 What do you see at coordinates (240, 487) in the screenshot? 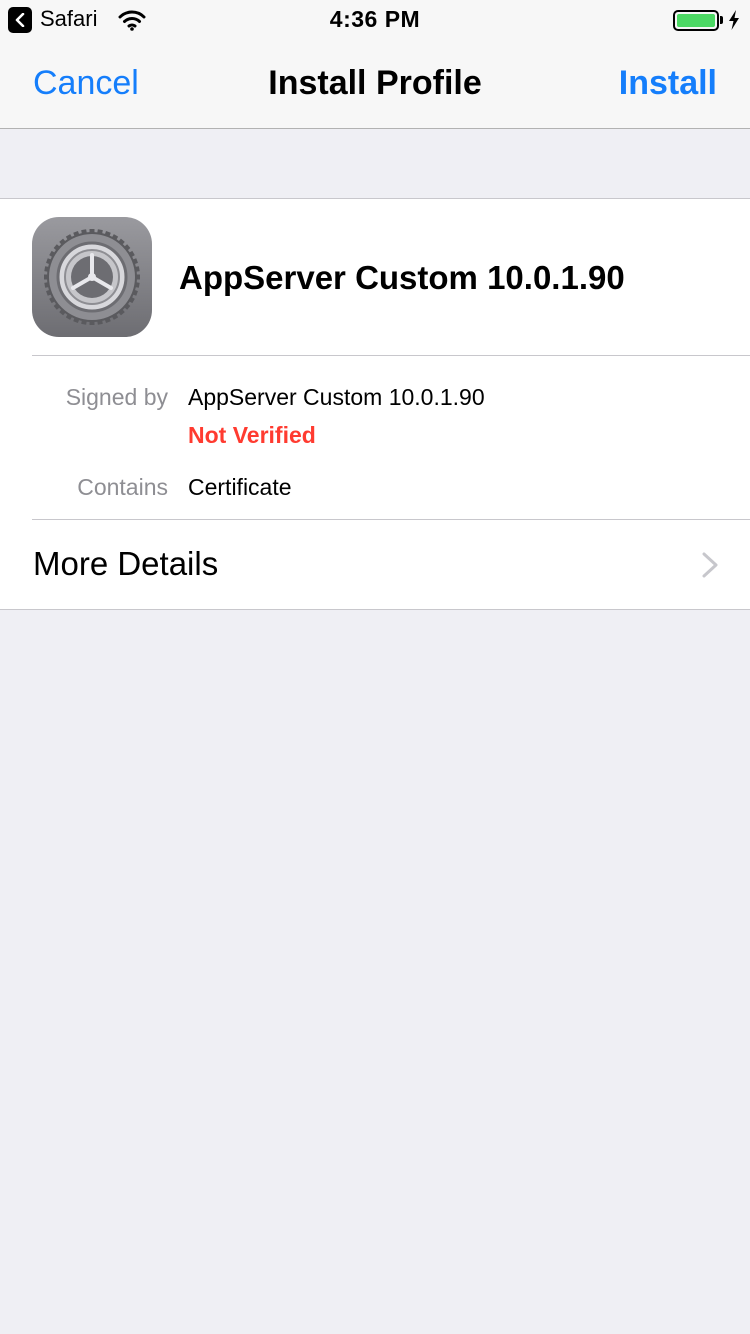
I see `contains-value: Certificate` at bounding box center [240, 487].